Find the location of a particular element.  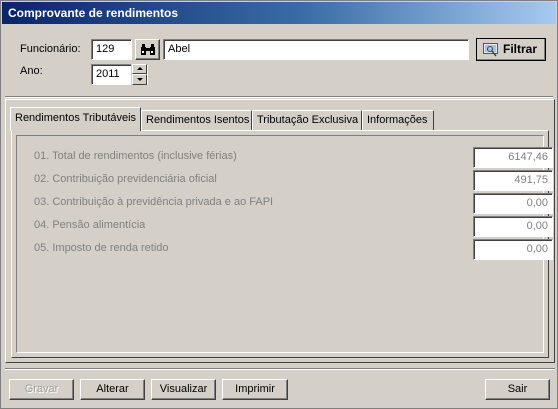

arrow-down-icon is located at coordinates (140, 79).